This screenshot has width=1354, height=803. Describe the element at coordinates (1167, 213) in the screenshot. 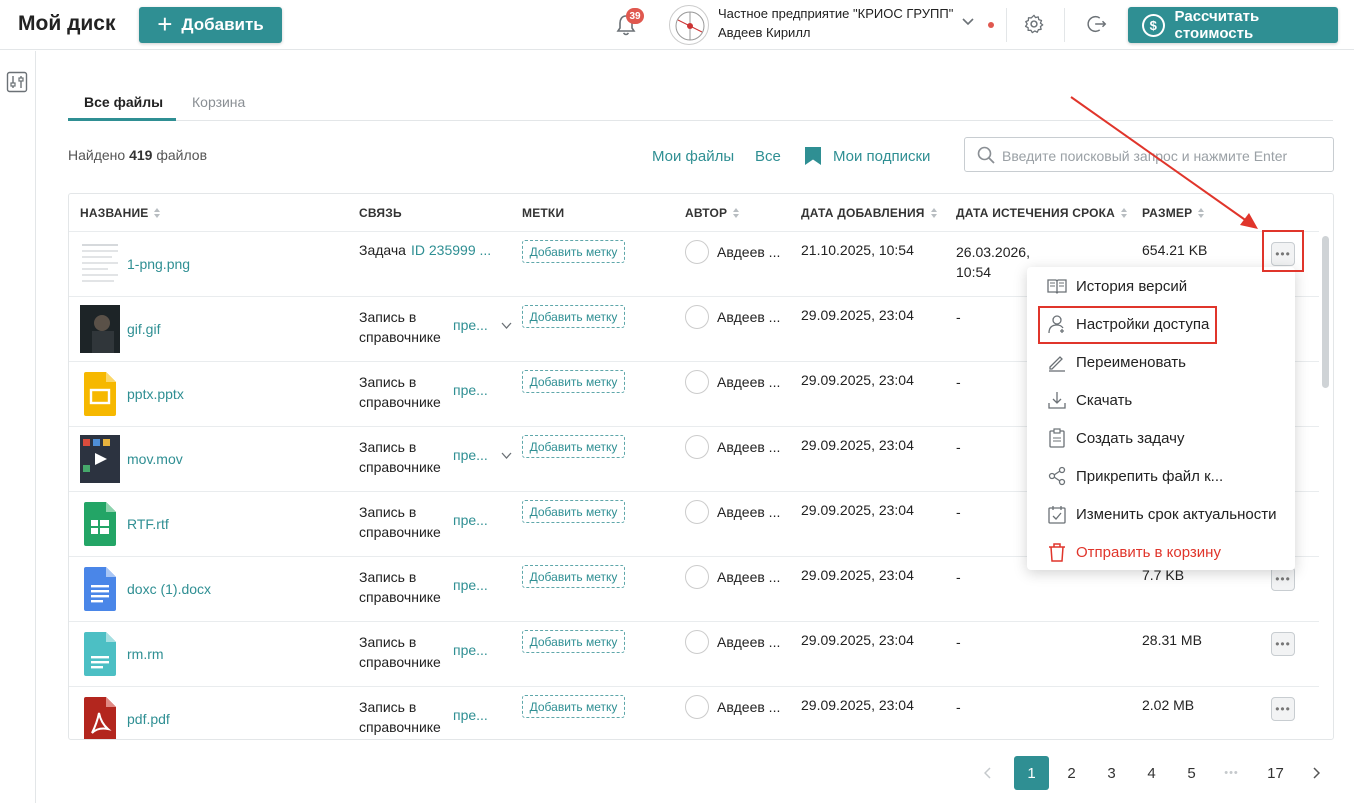

I see `column-size-label: РАЗМЕР` at that location.